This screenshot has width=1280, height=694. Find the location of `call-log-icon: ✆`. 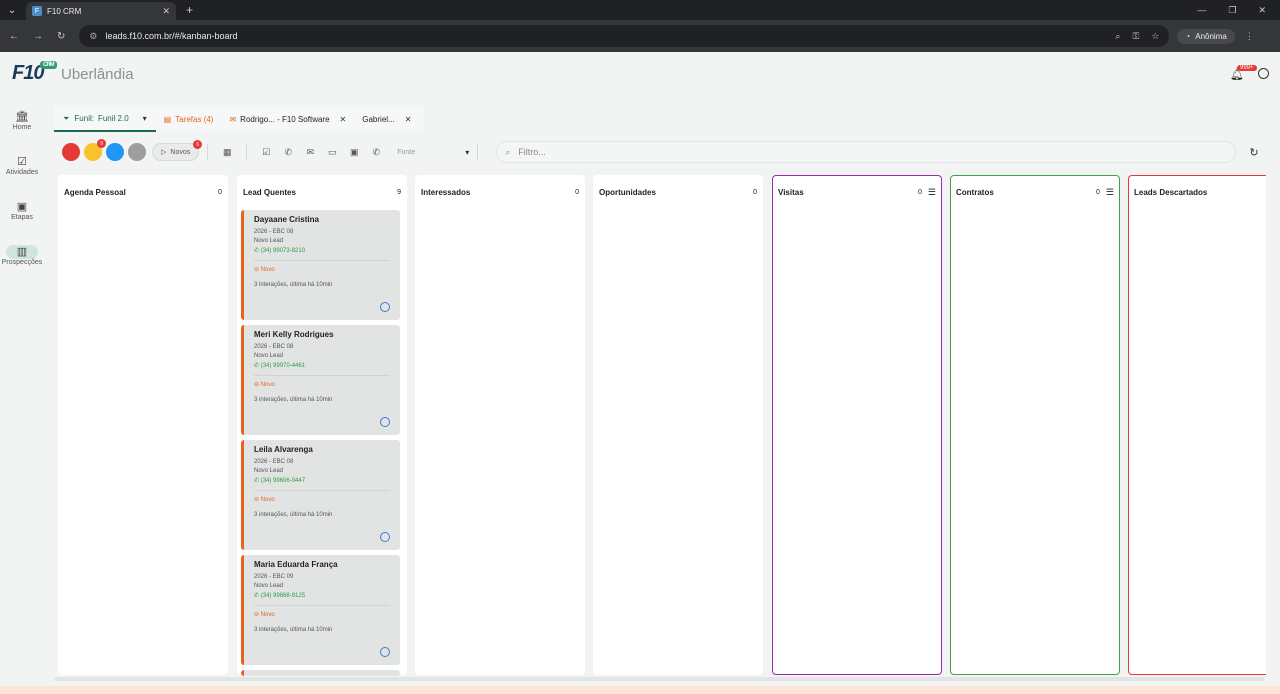

call-log-icon: ✆ is located at coordinates (376, 152).